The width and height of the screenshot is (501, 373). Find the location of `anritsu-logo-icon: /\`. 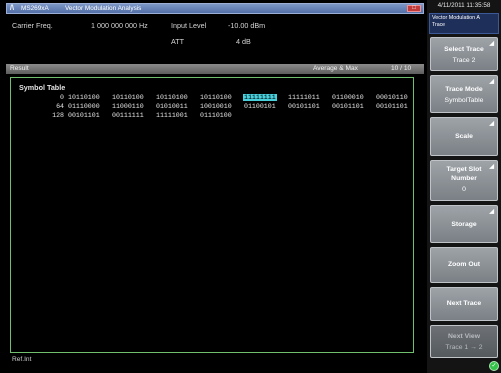

anritsu-logo-icon: /\ is located at coordinates (12, 8).